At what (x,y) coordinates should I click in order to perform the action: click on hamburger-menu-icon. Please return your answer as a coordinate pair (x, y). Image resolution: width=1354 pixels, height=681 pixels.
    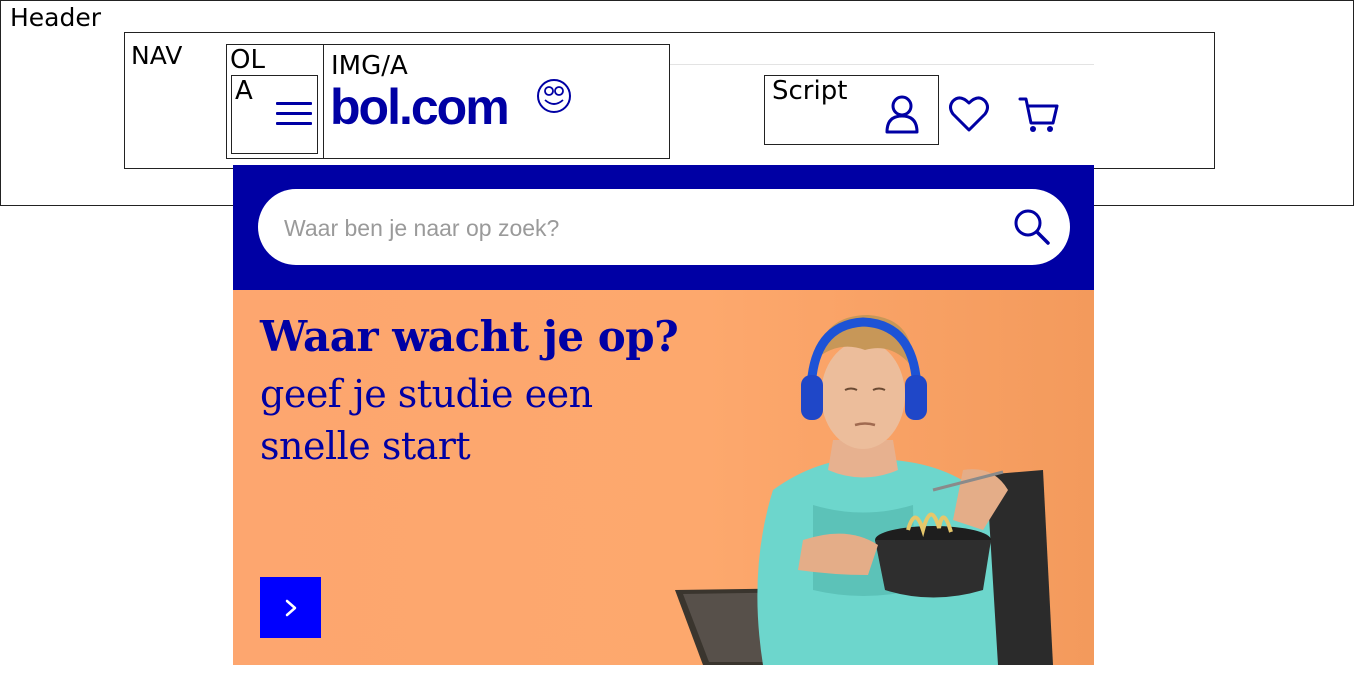
    Looking at the image, I should click on (295, 114).